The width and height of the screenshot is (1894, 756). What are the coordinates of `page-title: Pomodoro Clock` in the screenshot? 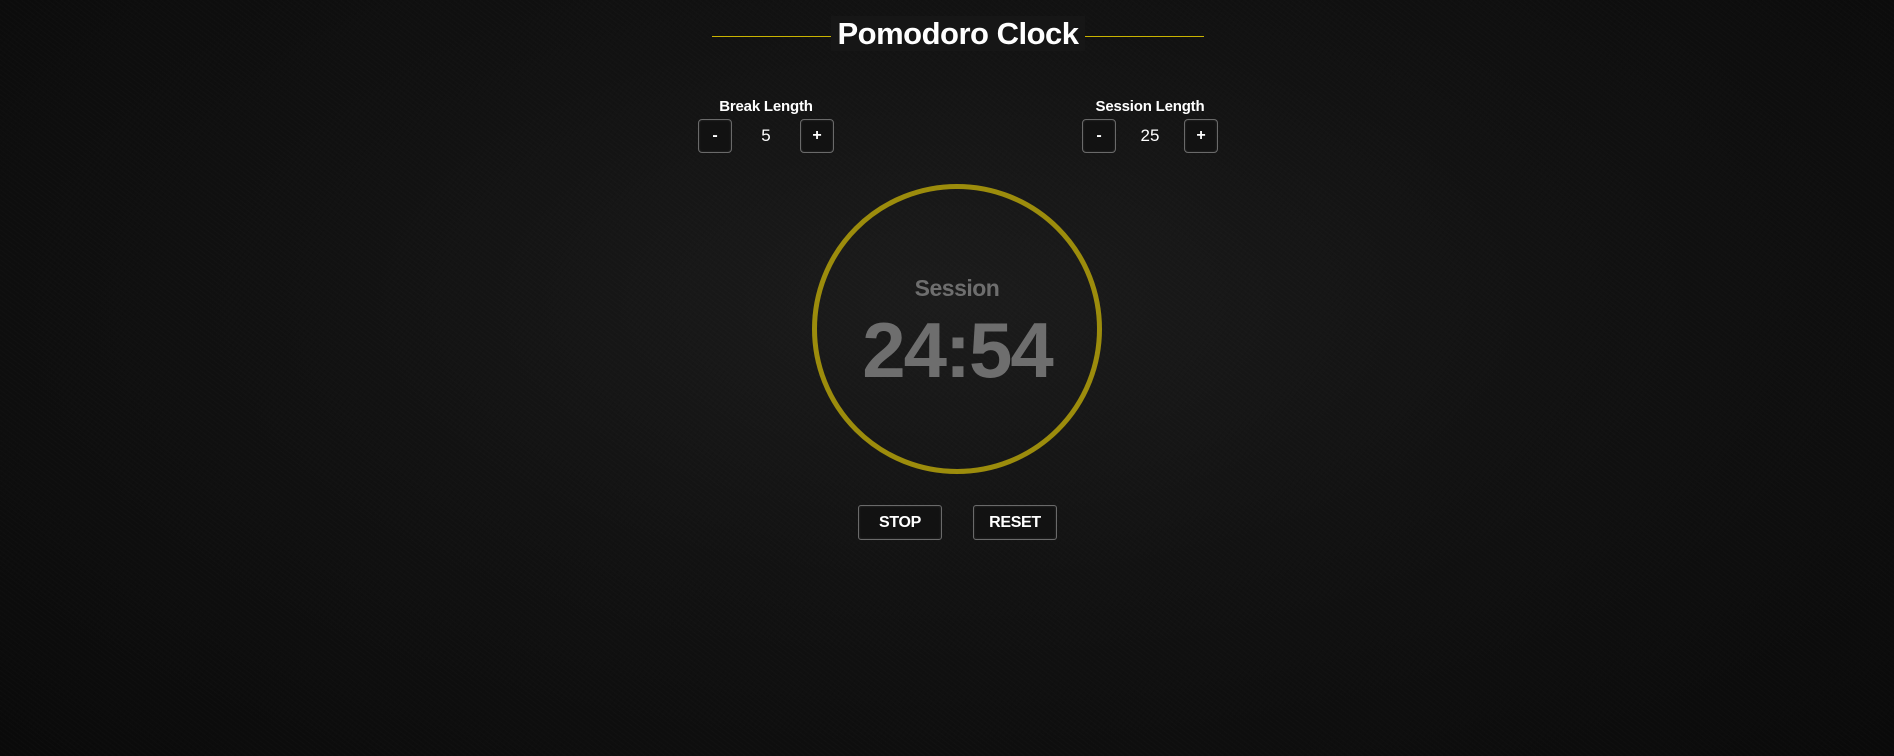 It's located at (958, 33).